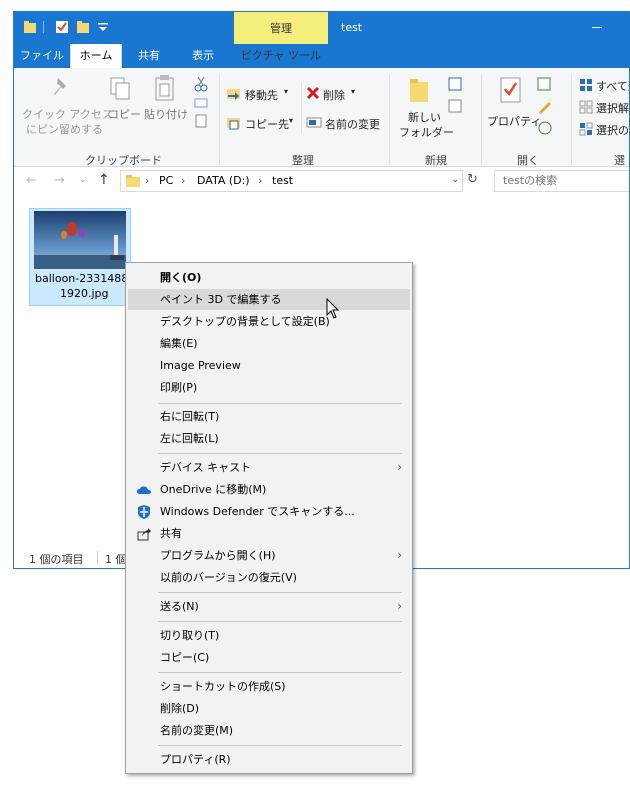 The height and width of the screenshot is (785, 630). I want to click on menu-item-cut: 切り取り(T), so click(269, 635).